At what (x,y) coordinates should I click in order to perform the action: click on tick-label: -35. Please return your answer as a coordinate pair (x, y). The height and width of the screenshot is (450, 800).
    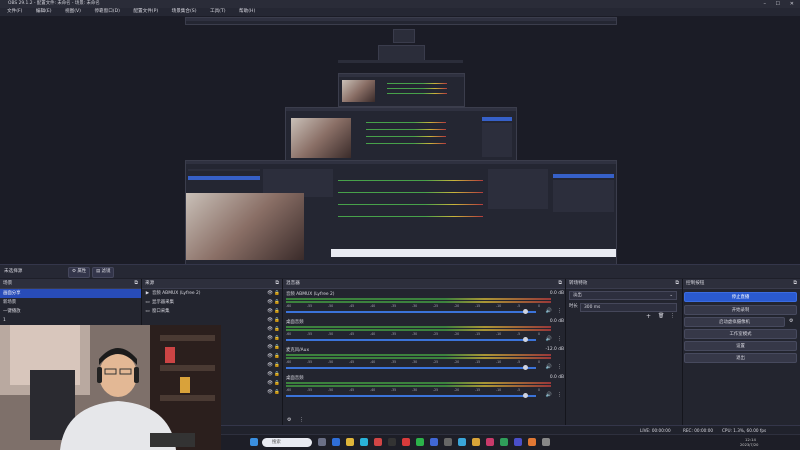
    Looking at the image, I should click on (394, 334).